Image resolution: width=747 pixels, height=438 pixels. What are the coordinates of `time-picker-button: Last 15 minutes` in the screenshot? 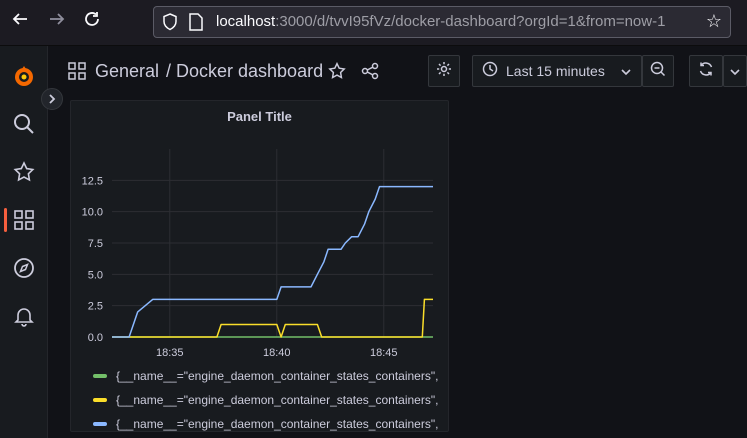 It's located at (557, 71).